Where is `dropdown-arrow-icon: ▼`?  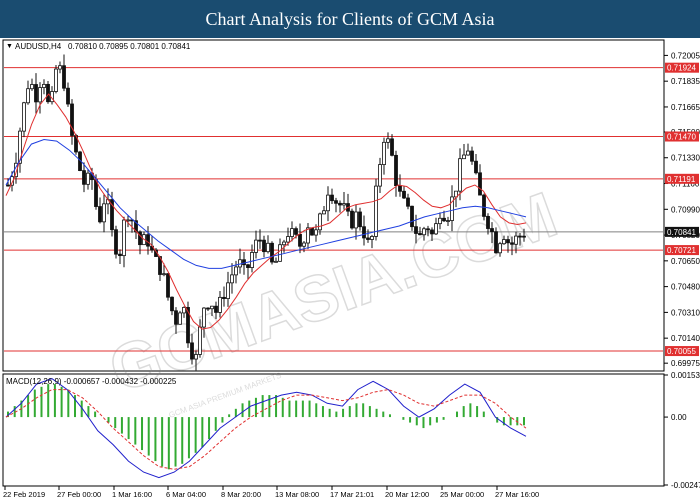 dropdown-arrow-icon: ▼ is located at coordinates (9, 46).